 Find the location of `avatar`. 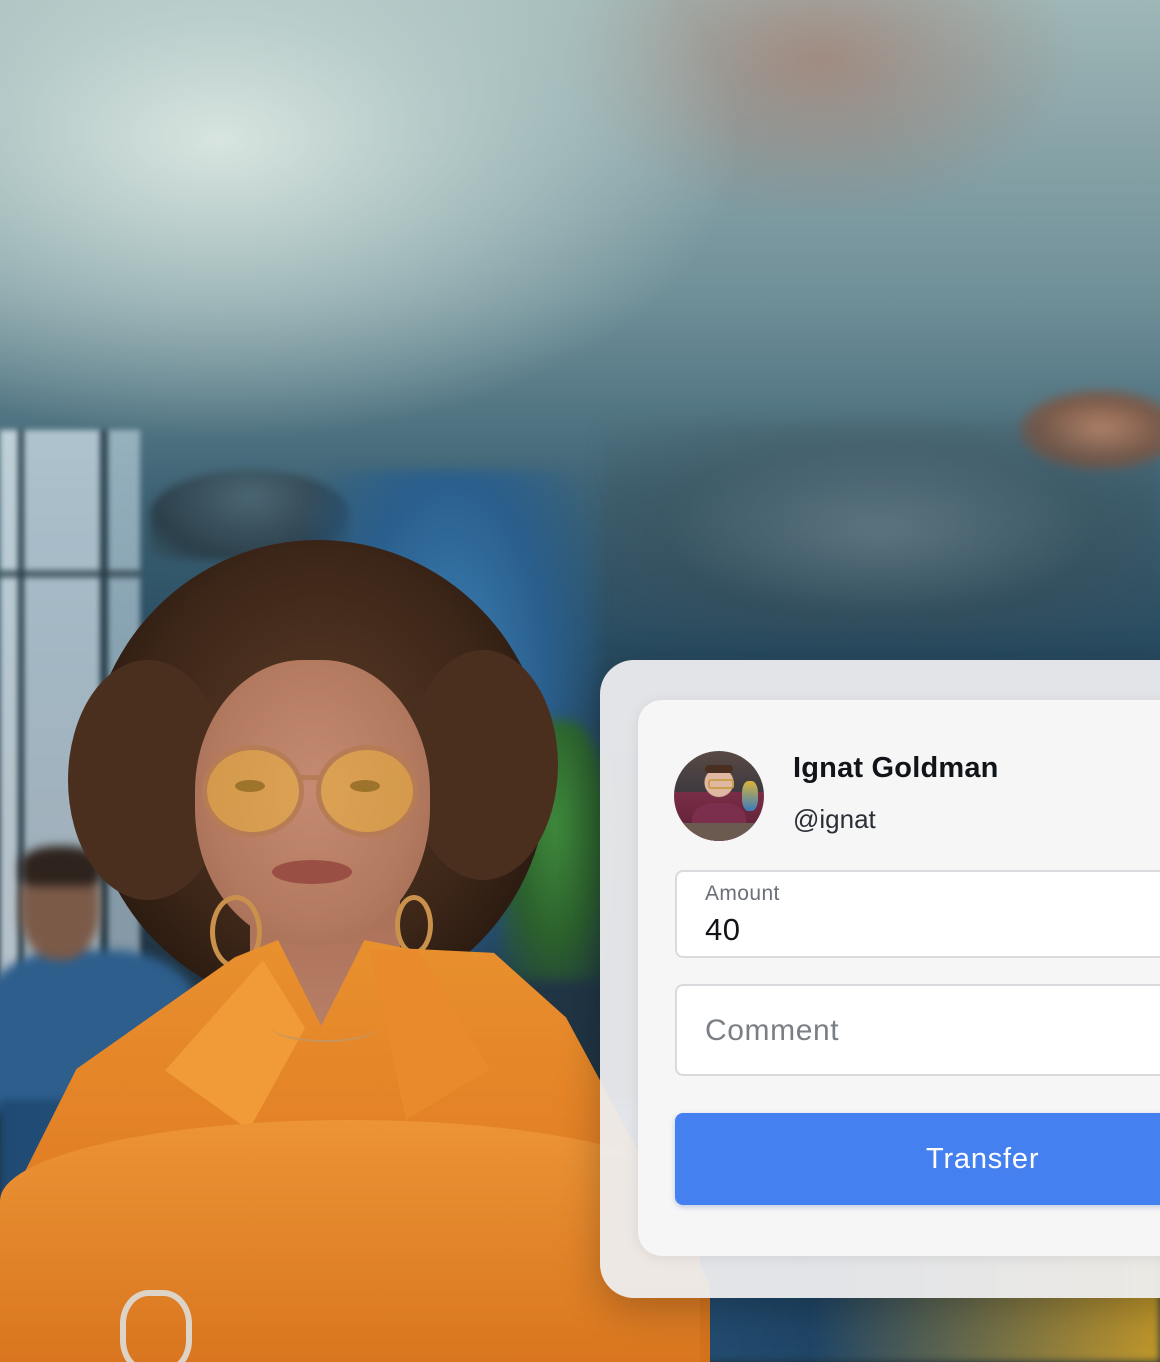

avatar is located at coordinates (719, 796).